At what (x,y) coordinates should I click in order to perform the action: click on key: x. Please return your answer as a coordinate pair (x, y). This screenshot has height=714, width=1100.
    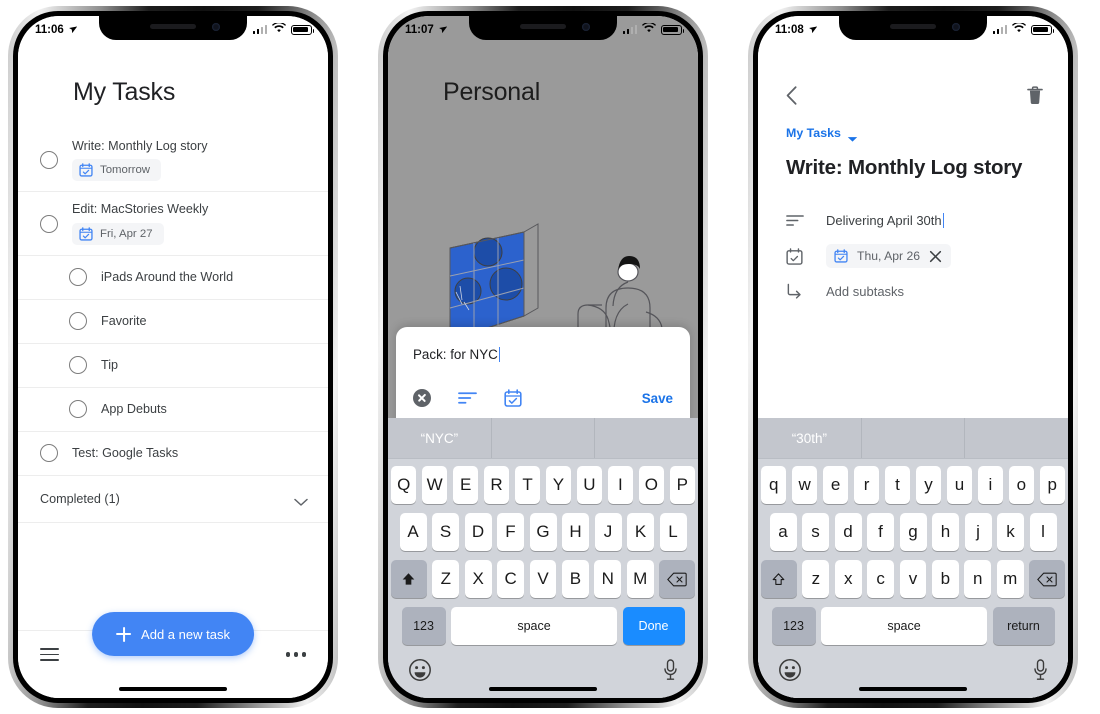
    Looking at the image, I should click on (848, 579).